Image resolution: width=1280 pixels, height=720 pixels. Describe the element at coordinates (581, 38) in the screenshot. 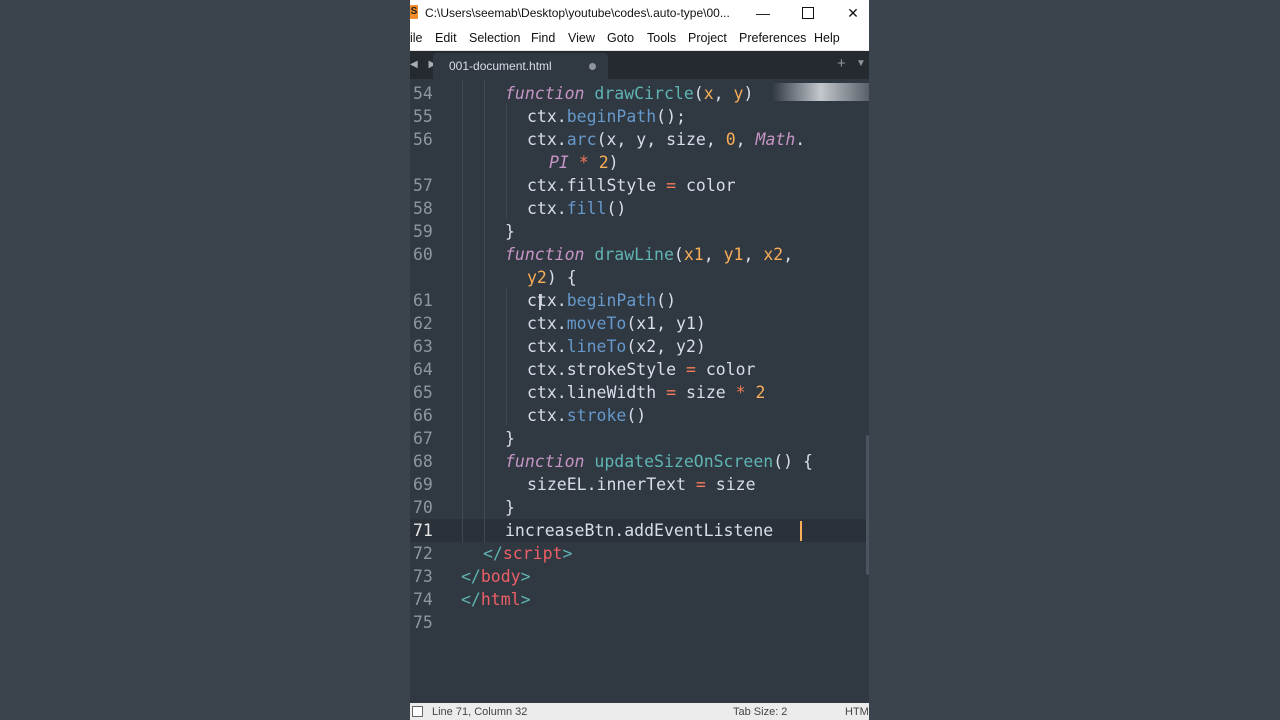

I see `menu-view: View` at that location.